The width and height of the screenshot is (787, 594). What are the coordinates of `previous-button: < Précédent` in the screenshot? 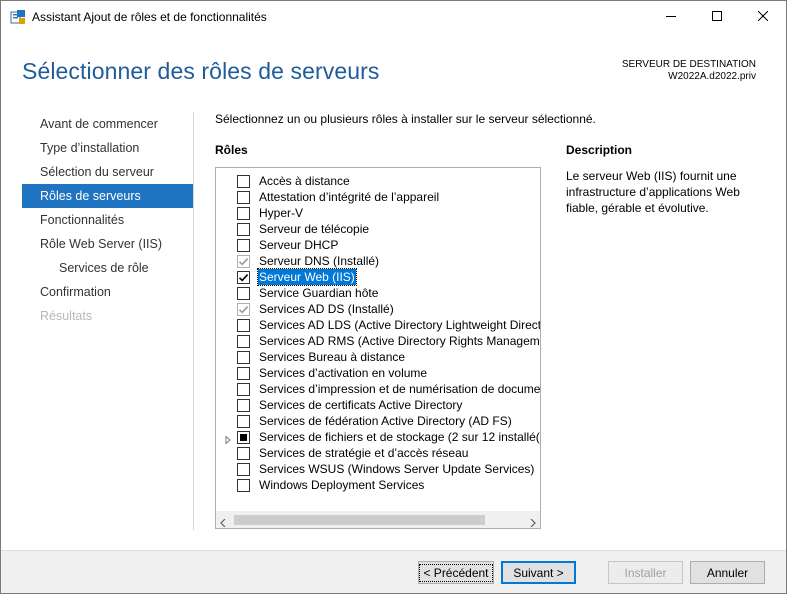 It's located at (456, 572).